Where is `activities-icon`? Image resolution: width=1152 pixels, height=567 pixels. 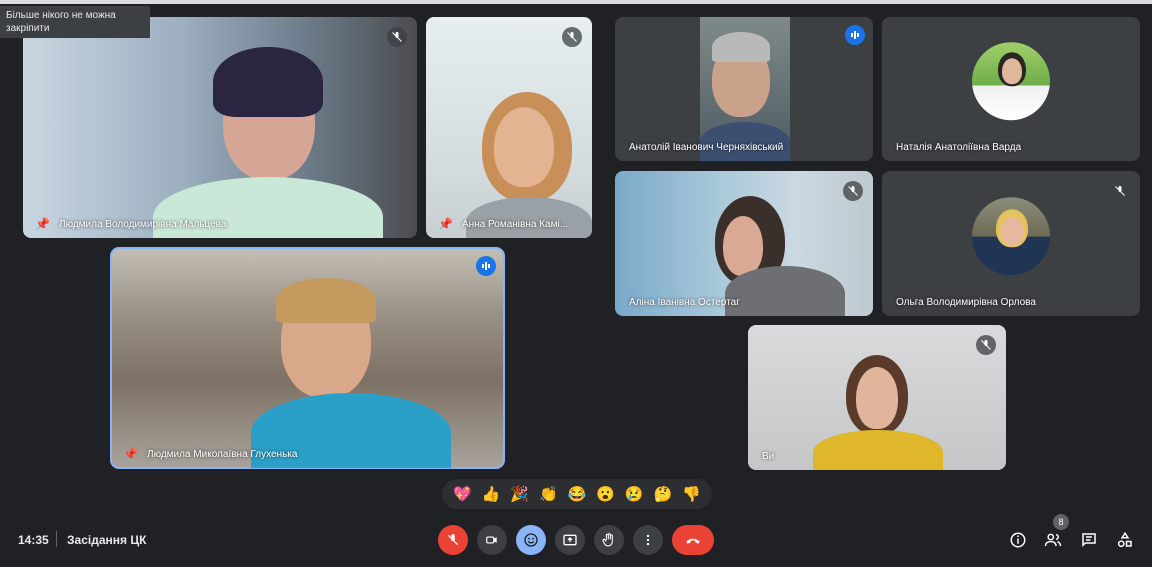 activities-icon is located at coordinates (1124, 539).